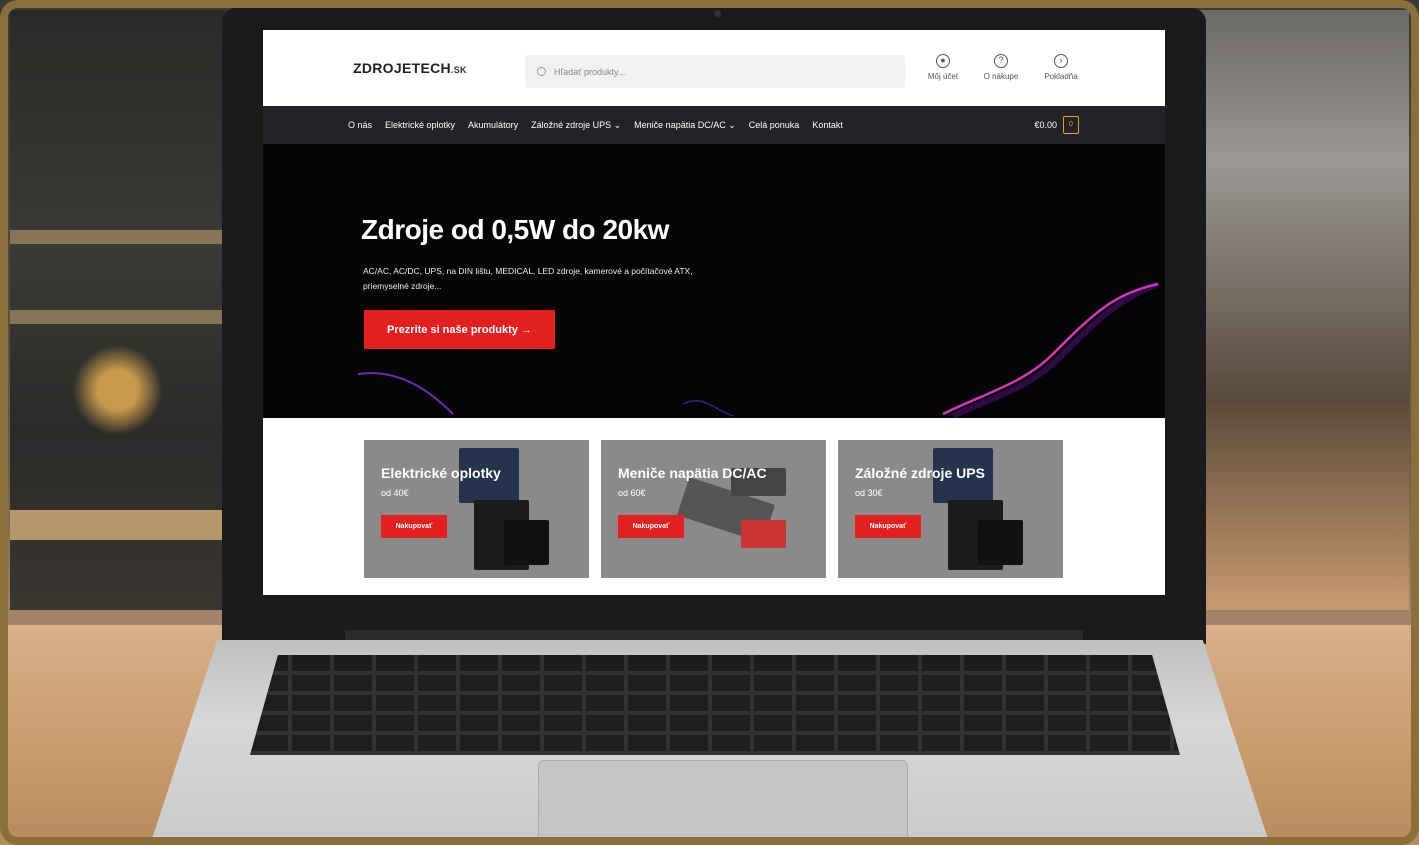 This screenshot has width=1419, height=845. I want to click on account-label: Môj účet, so click(943, 76).